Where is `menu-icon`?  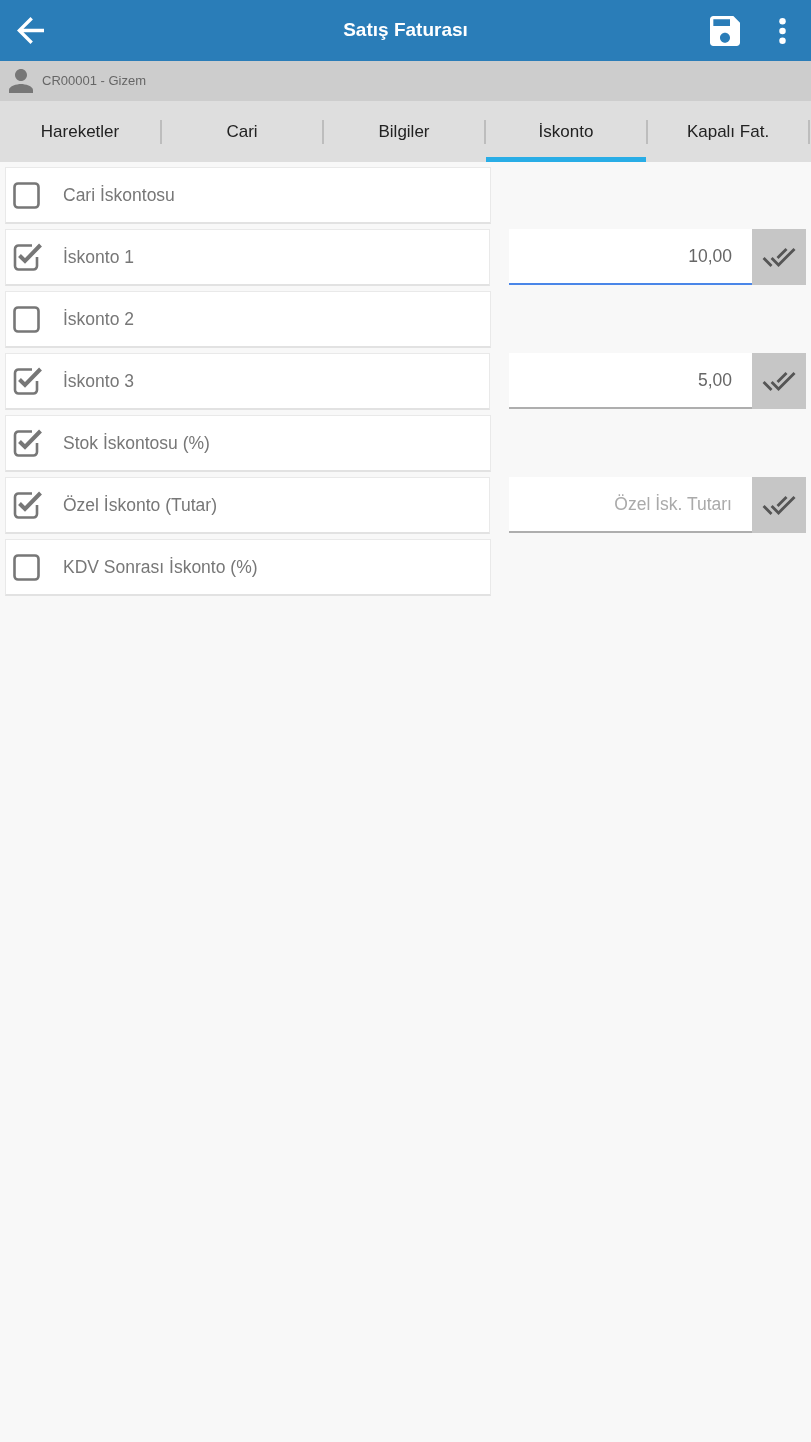
menu-icon is located at coordinates (782, 30).